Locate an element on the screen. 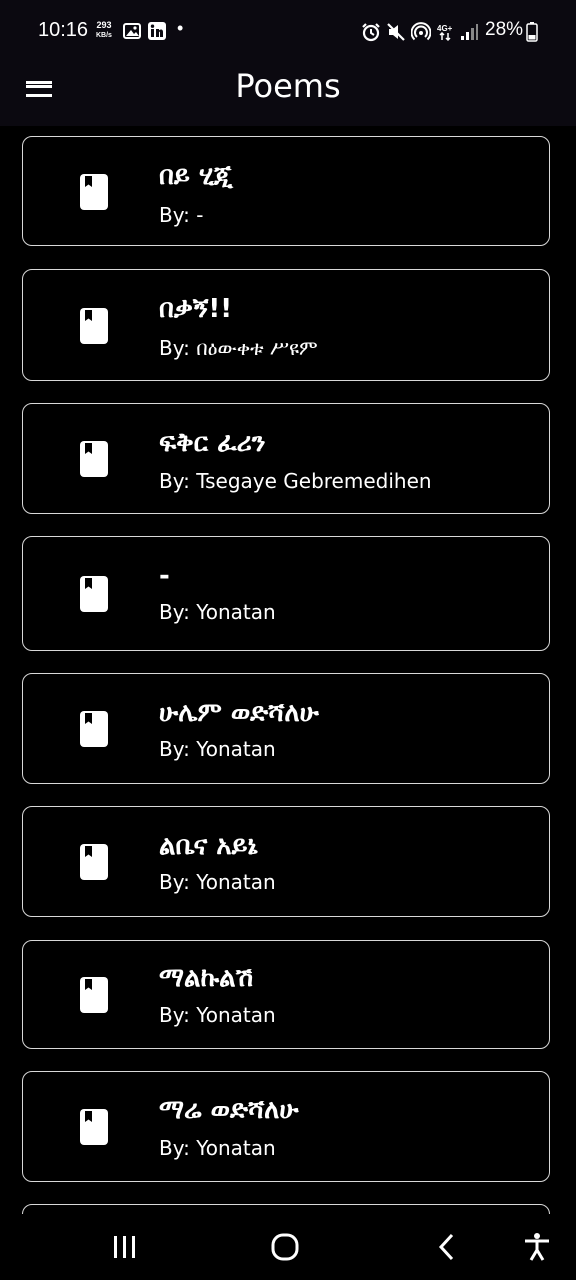 The height and width of the screenshot is (1280, 576). poem-card: ማልኩልሽ By: Yonatan is located at coordinates (286, 994).